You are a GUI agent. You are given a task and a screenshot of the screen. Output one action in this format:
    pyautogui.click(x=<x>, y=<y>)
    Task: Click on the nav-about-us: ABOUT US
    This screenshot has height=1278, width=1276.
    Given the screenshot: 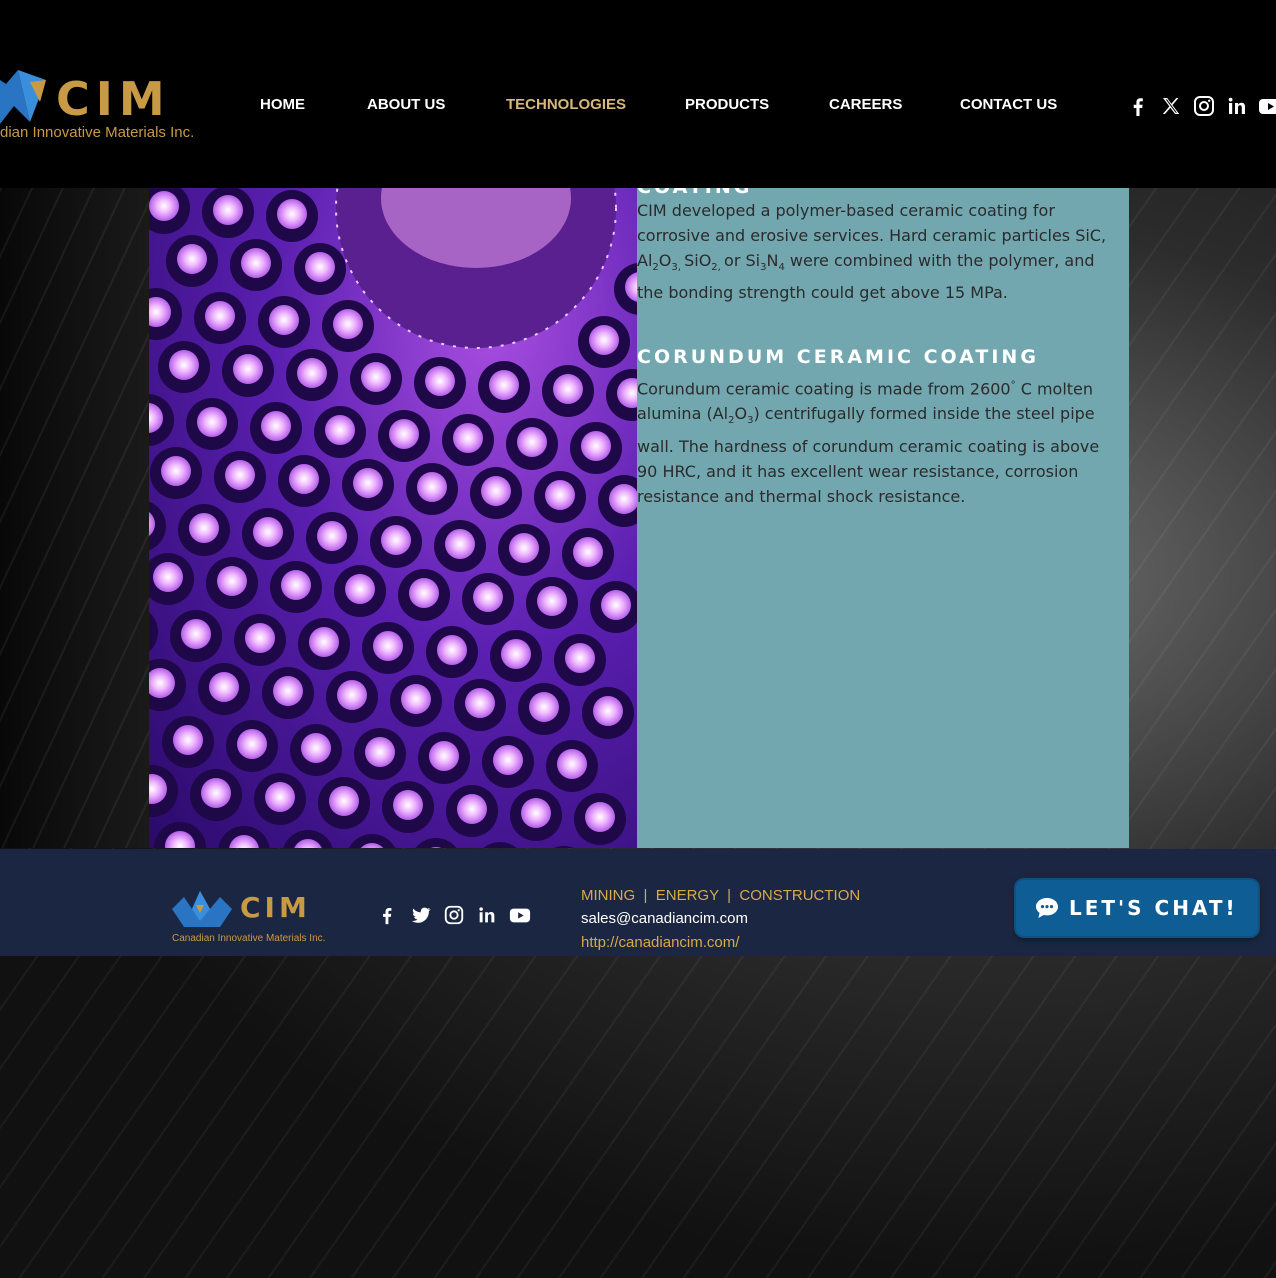 What is the action you would take?
    pyautogui.click(x=406, y=104)
    